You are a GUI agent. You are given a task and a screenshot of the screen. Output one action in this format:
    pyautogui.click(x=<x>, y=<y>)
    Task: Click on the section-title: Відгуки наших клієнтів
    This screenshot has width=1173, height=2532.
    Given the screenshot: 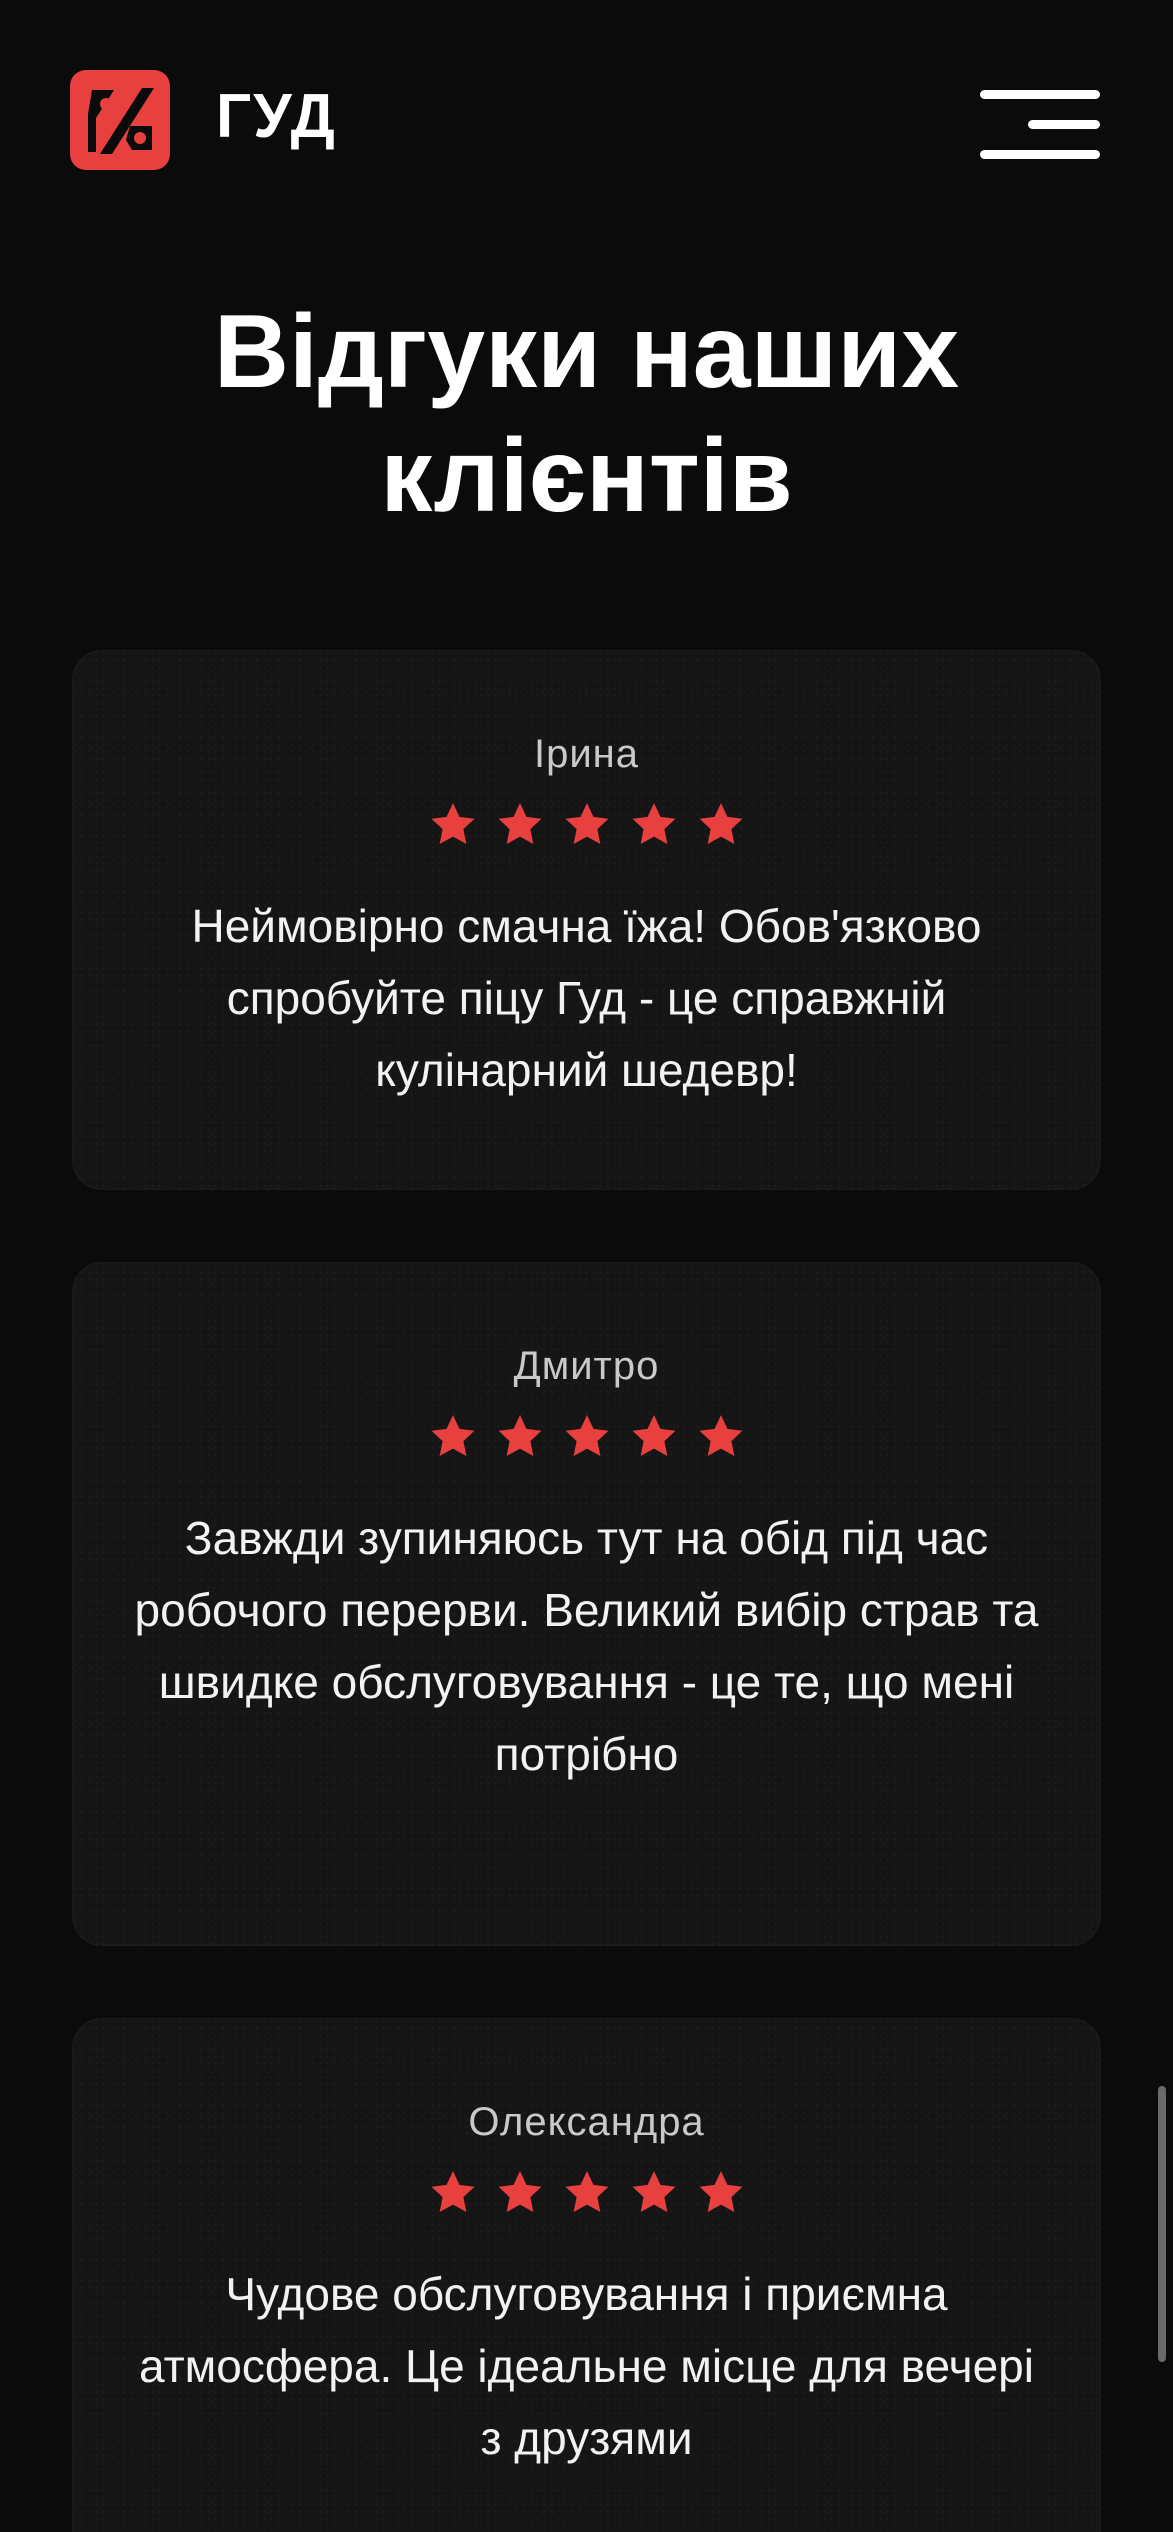 What is the action you would take?
    pyautogui.click(x=586, y=414)
    